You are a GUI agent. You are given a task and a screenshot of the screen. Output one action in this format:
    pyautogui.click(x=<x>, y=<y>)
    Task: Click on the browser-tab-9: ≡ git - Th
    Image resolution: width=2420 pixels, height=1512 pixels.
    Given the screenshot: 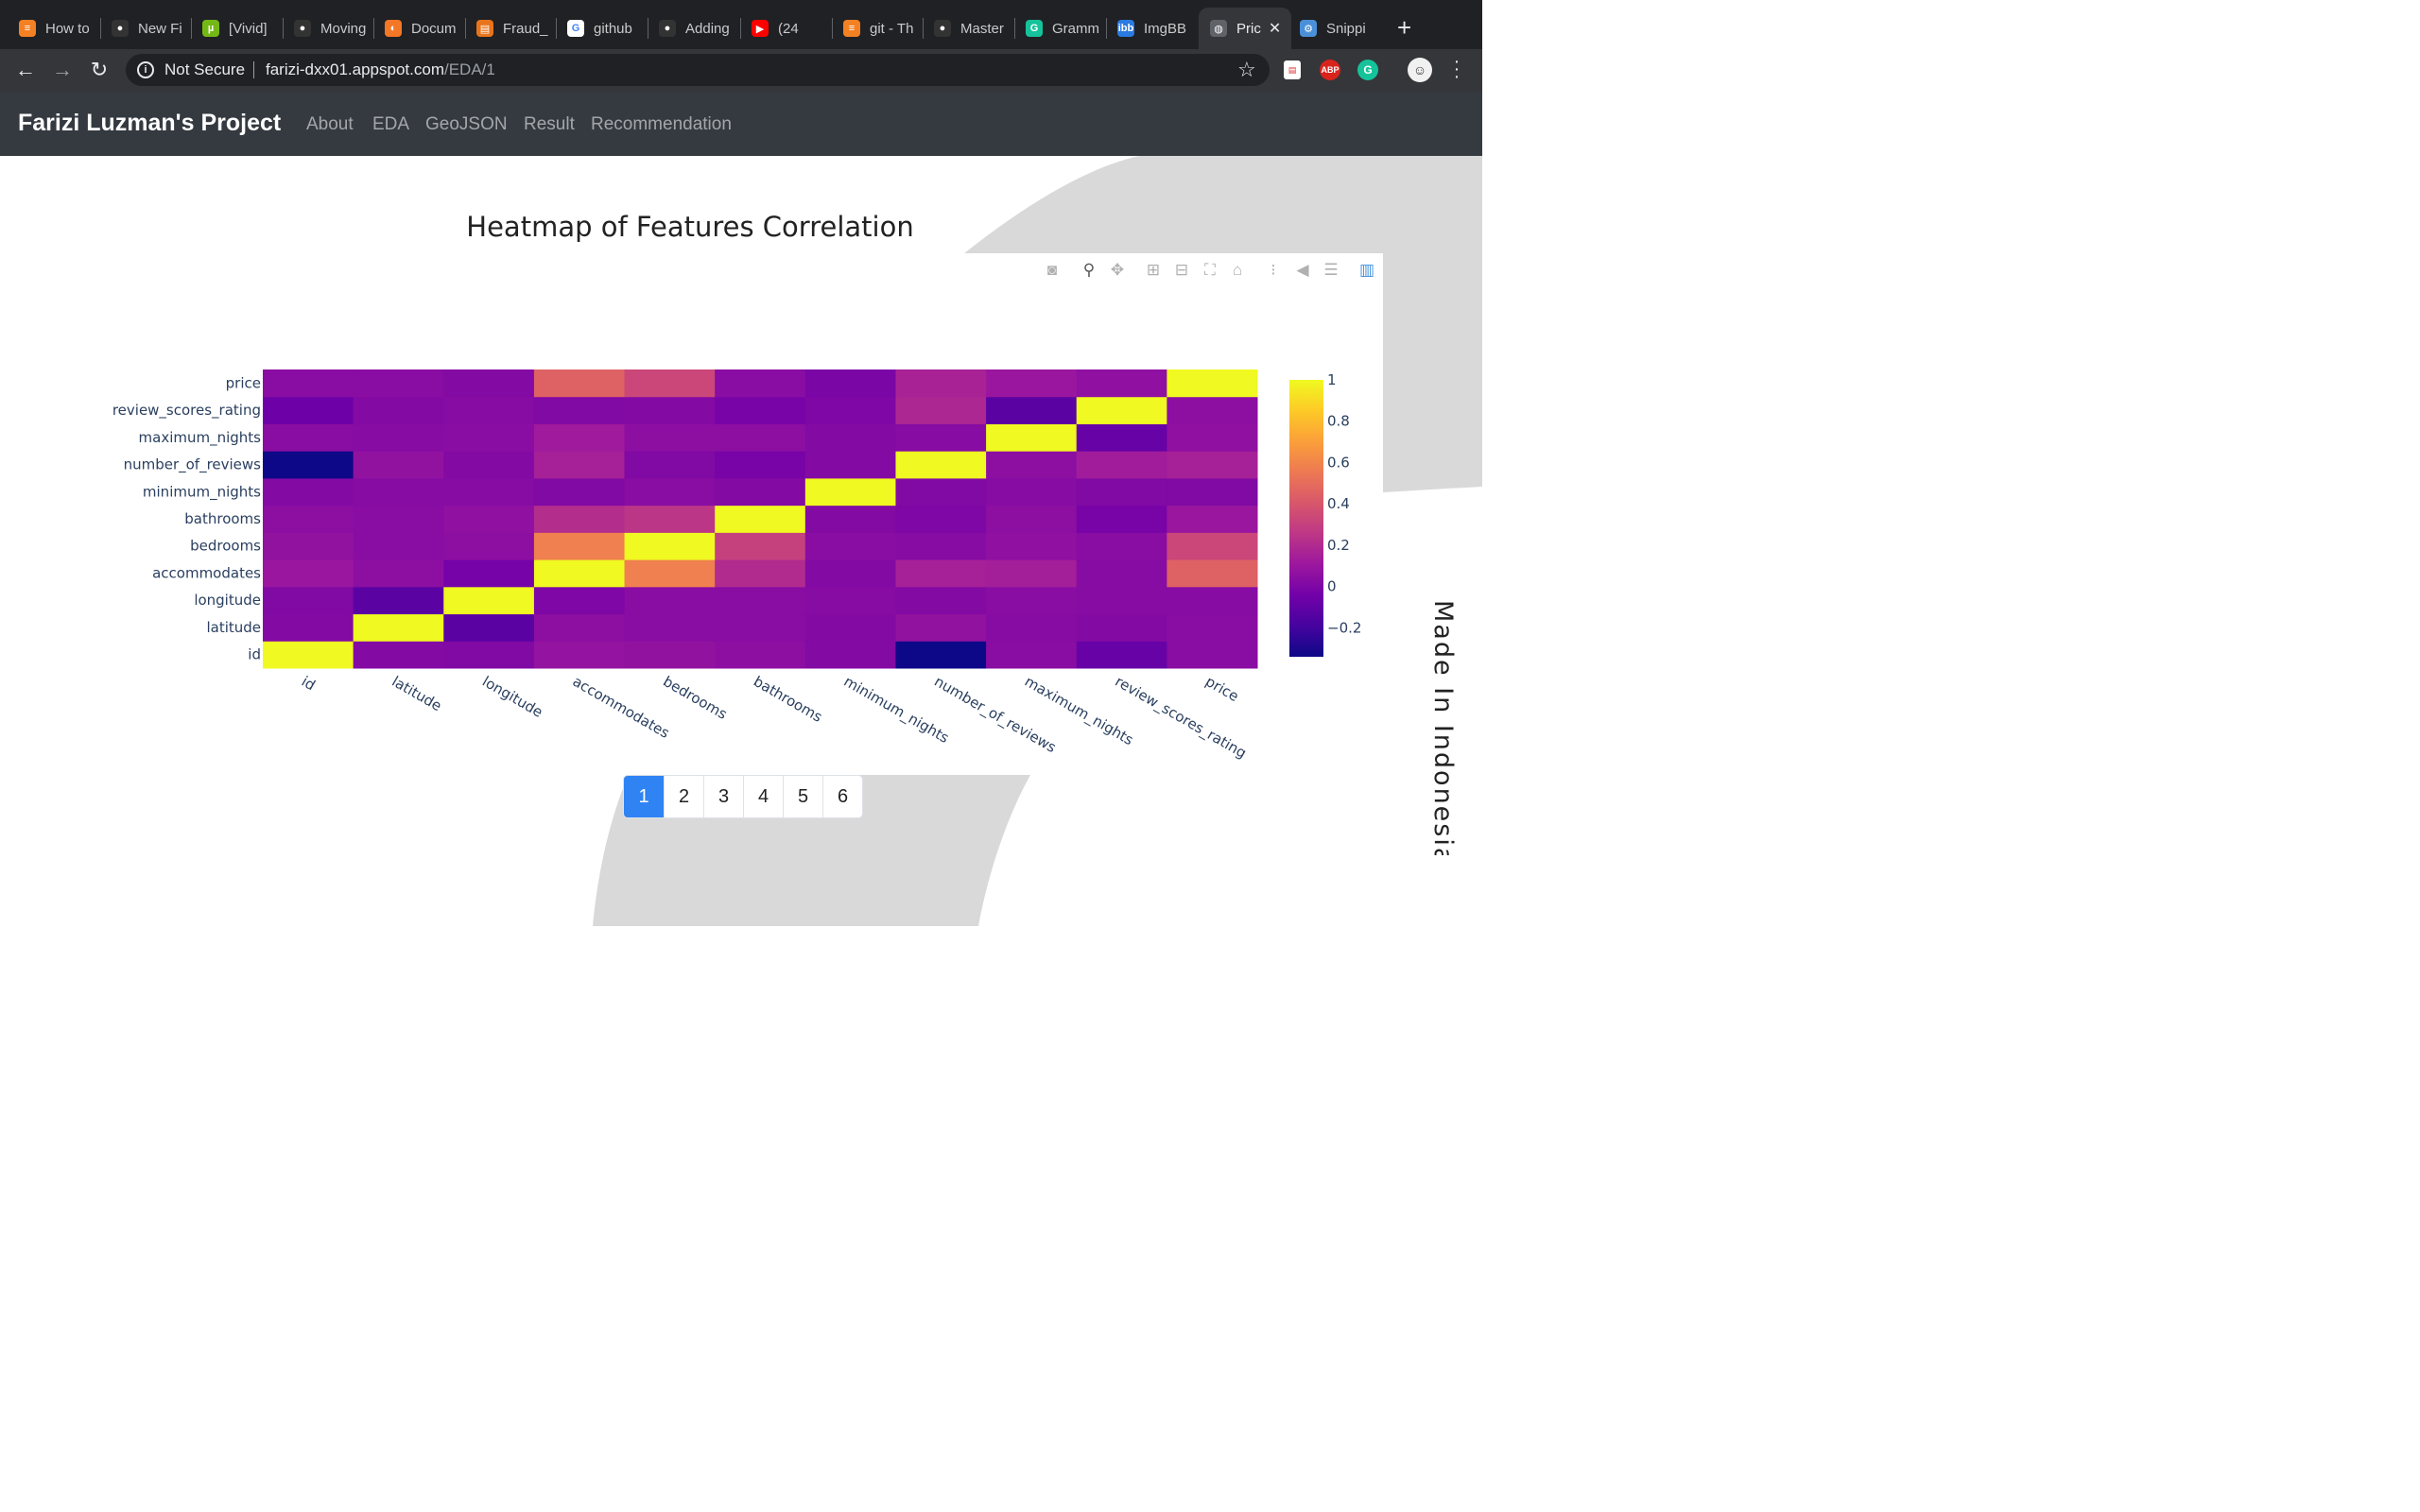 What is the action you would take?
    pyautogui.click(x=880, y=28)
    